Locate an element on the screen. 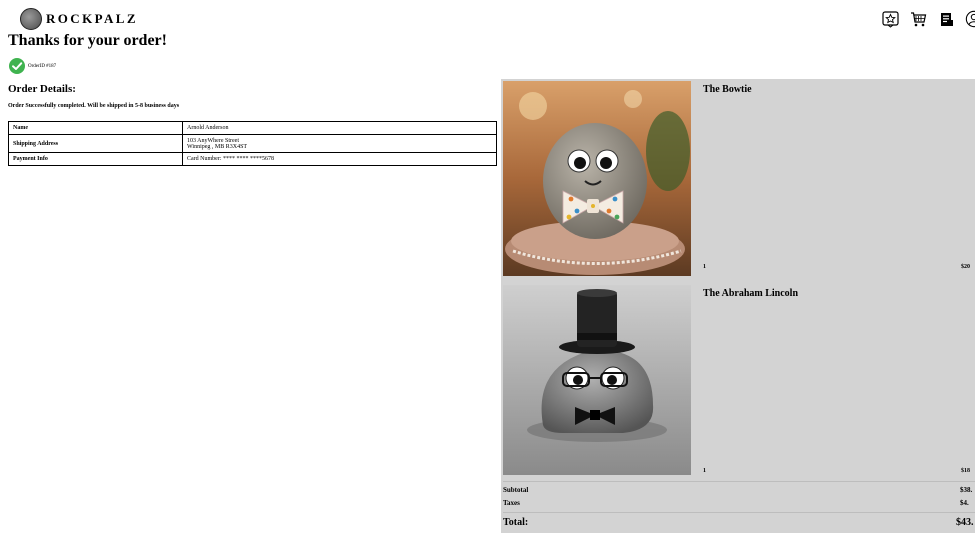 The image size is (975, 533). taxes-row: Taxes $4. is located at coordinates (739, 503).